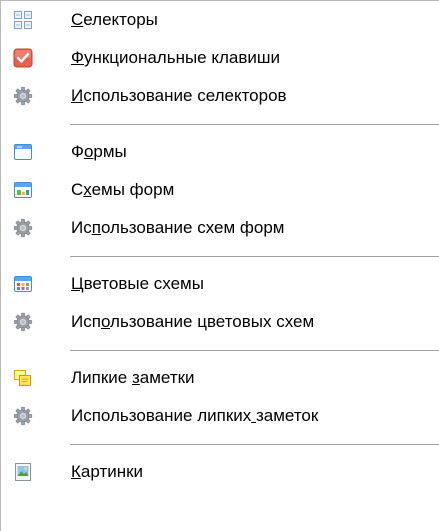  I want to click on menu-item: Схемы форм, so click(220, 190).